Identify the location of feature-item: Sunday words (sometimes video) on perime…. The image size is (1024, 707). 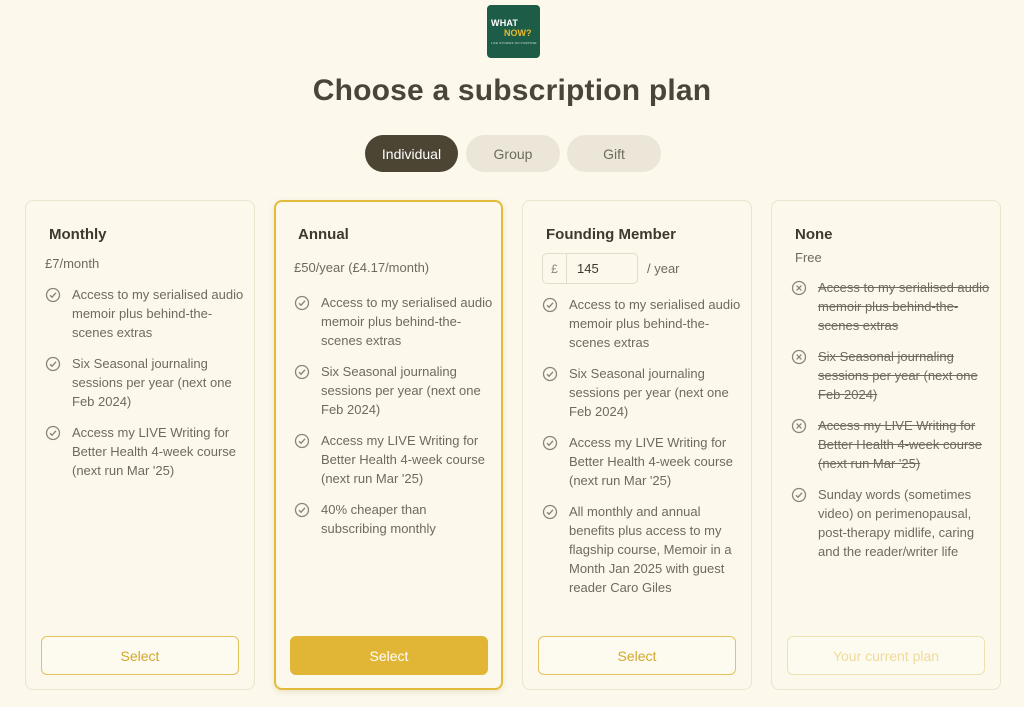
(891, 523).